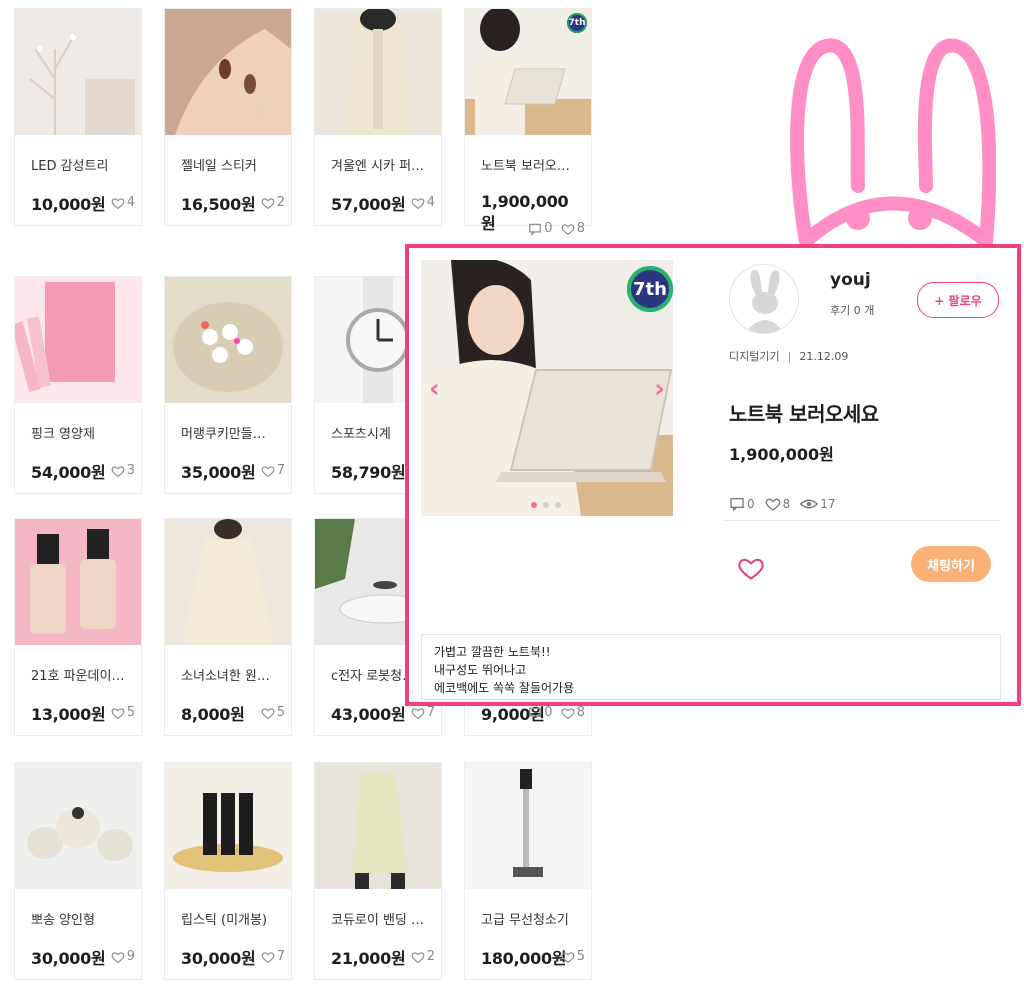 This screenshot has height=994, width=1024. What do you see at coordinates (219, 166) in the screenshot?
I see `product-title: 젤네일 스티커` at bounding box center [219, 166].